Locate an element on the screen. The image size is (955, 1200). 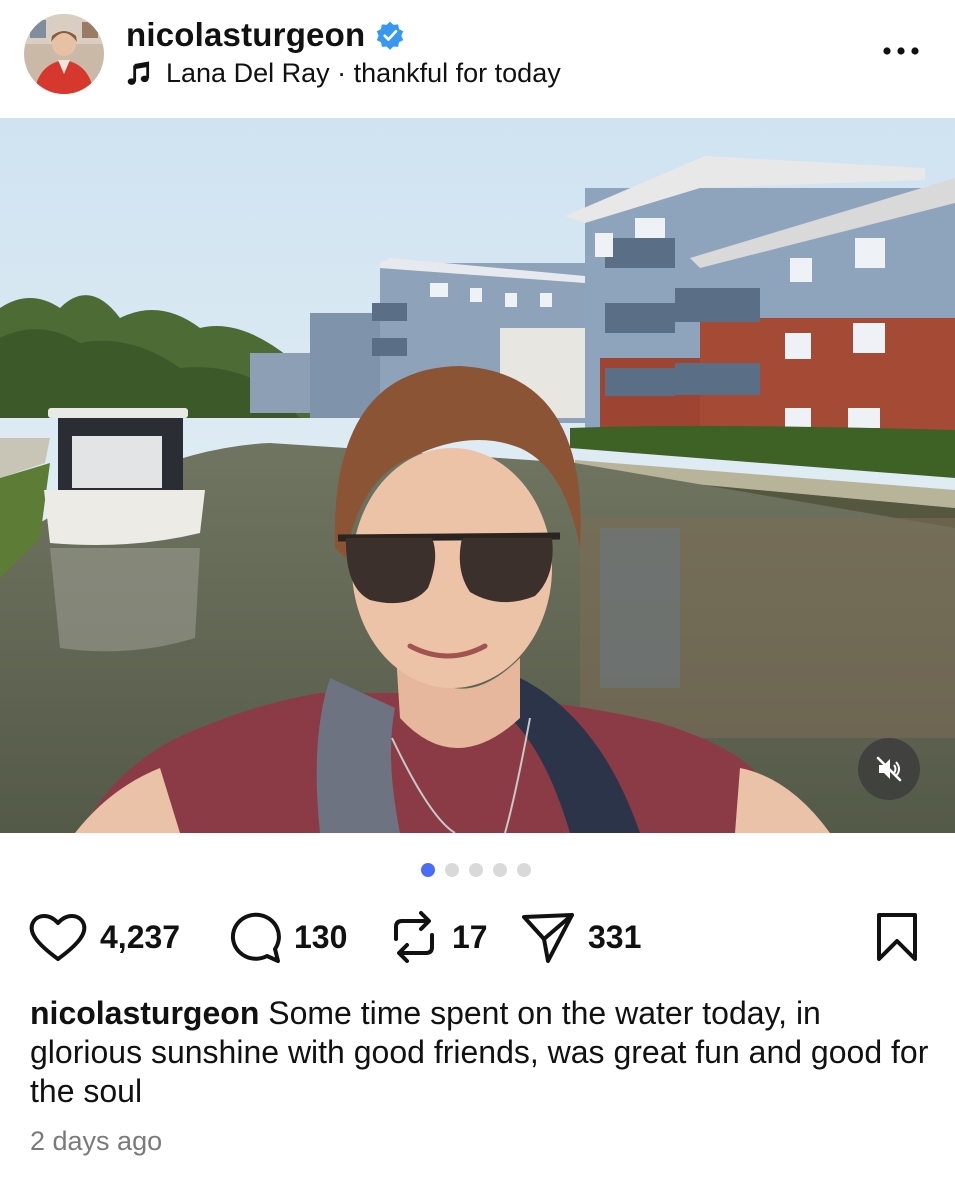
repost-icon is located at coordinates (414, 937).